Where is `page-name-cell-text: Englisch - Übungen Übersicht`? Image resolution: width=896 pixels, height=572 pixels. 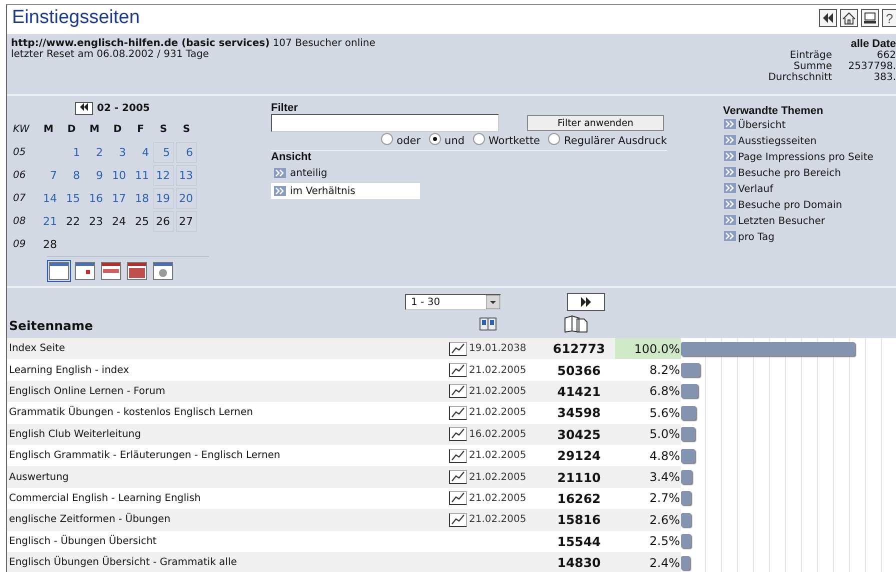 page-name-cell-text: Englisch - Übungen Übersicht is located at coordinates (83, 541).